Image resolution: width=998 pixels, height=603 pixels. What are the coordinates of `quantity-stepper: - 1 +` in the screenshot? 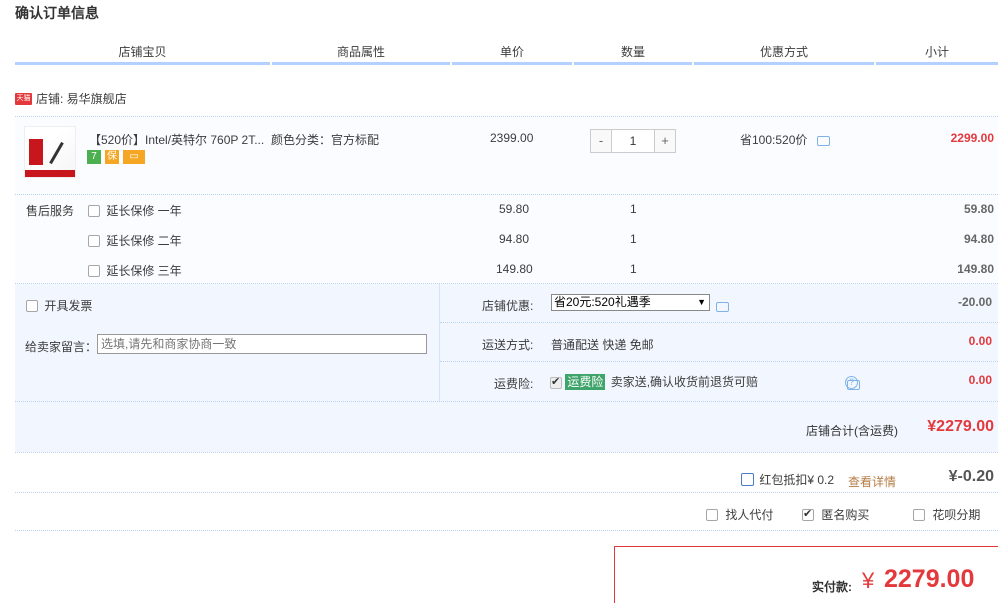 It's located at (633, 141).